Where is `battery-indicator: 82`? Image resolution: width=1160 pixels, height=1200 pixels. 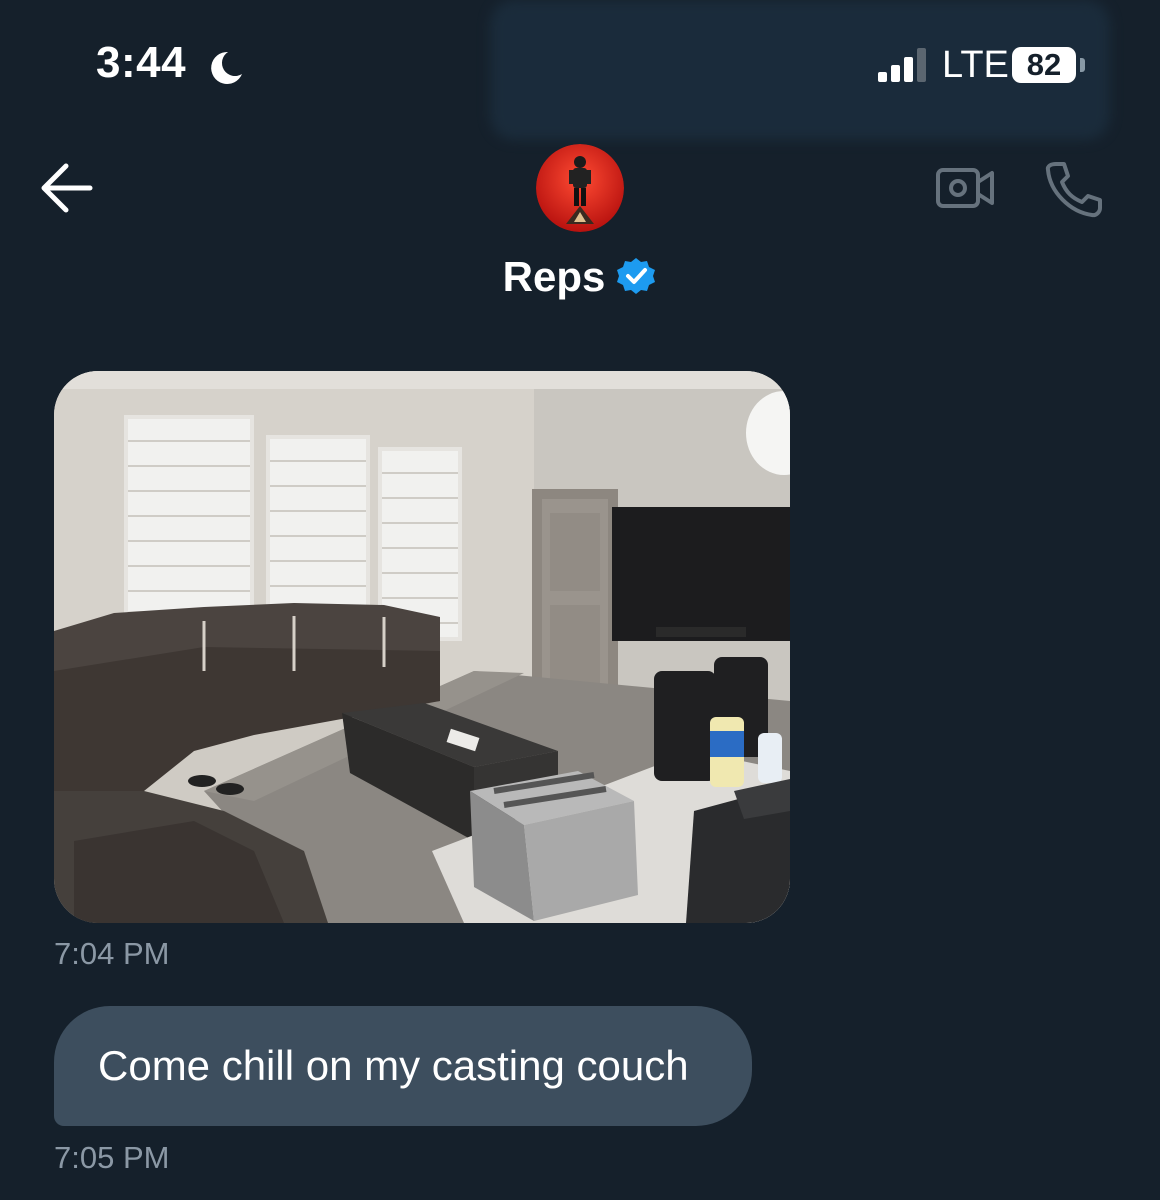
battery-indicator: 82 is located at coordinates (1044, 65).